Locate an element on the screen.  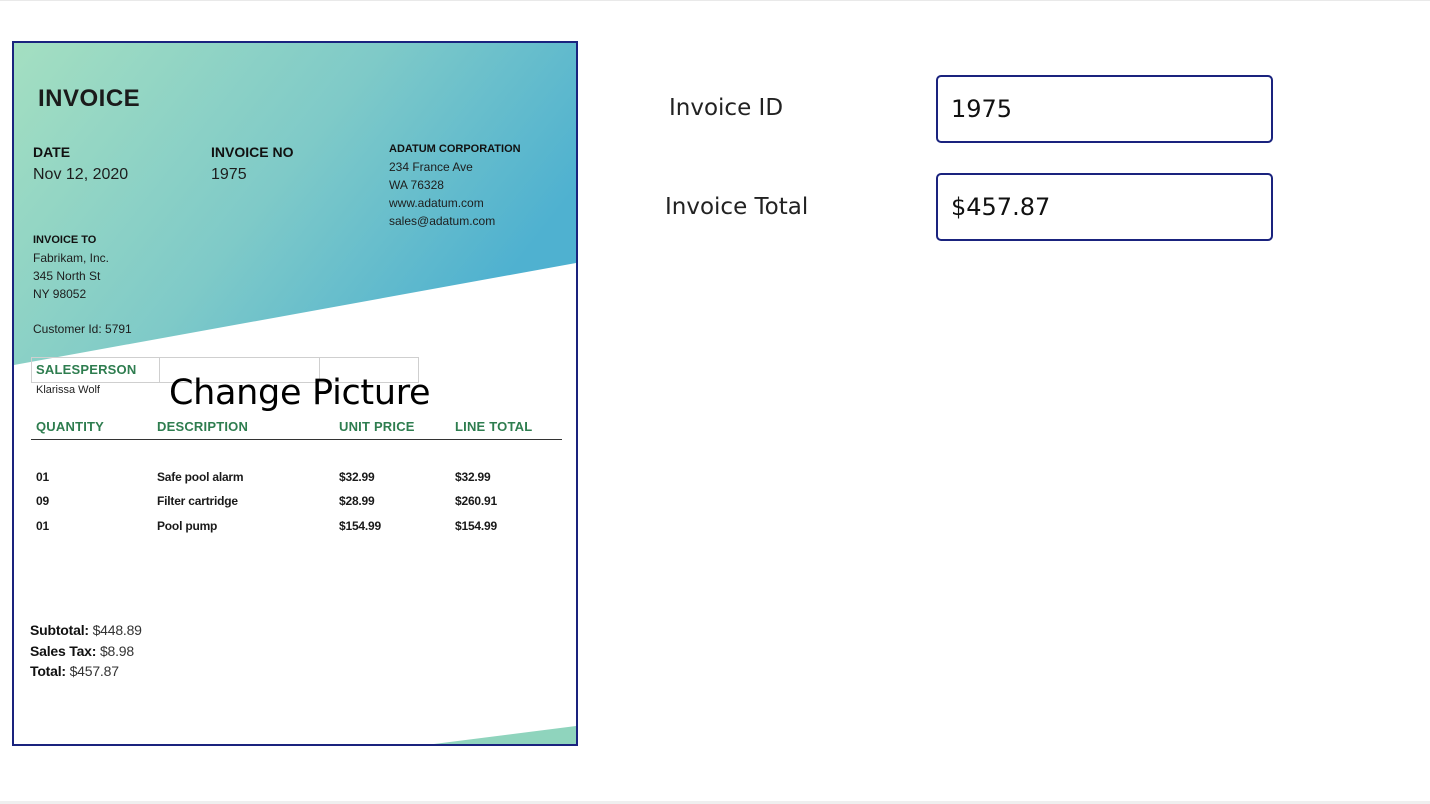
date-label: DATE is located at coordinates (52, 152).